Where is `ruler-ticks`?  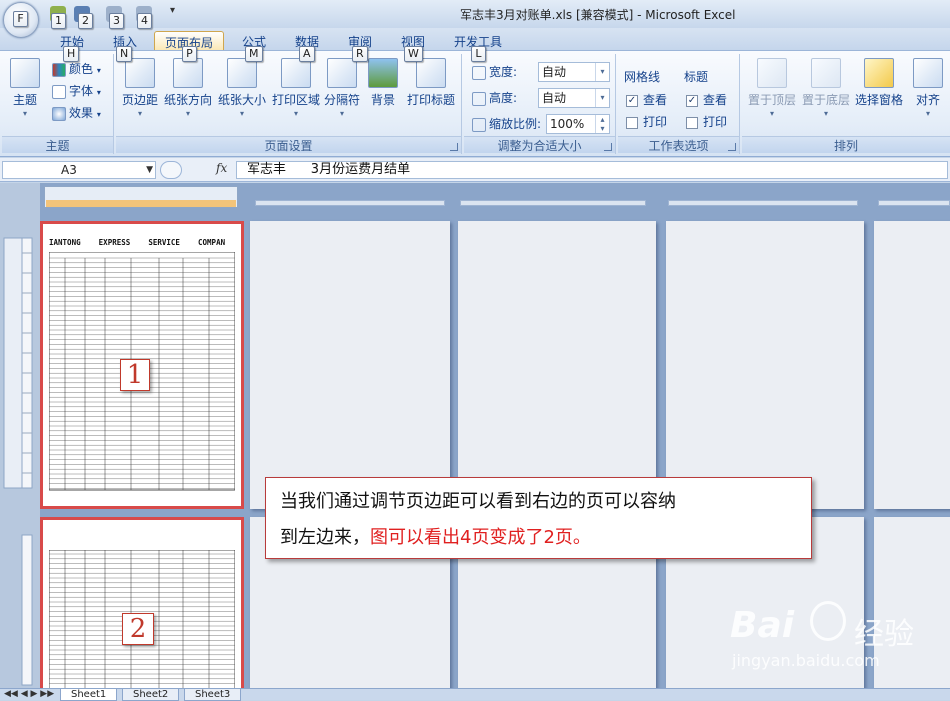
ruler-ticks is located at coordinates (18, 461).